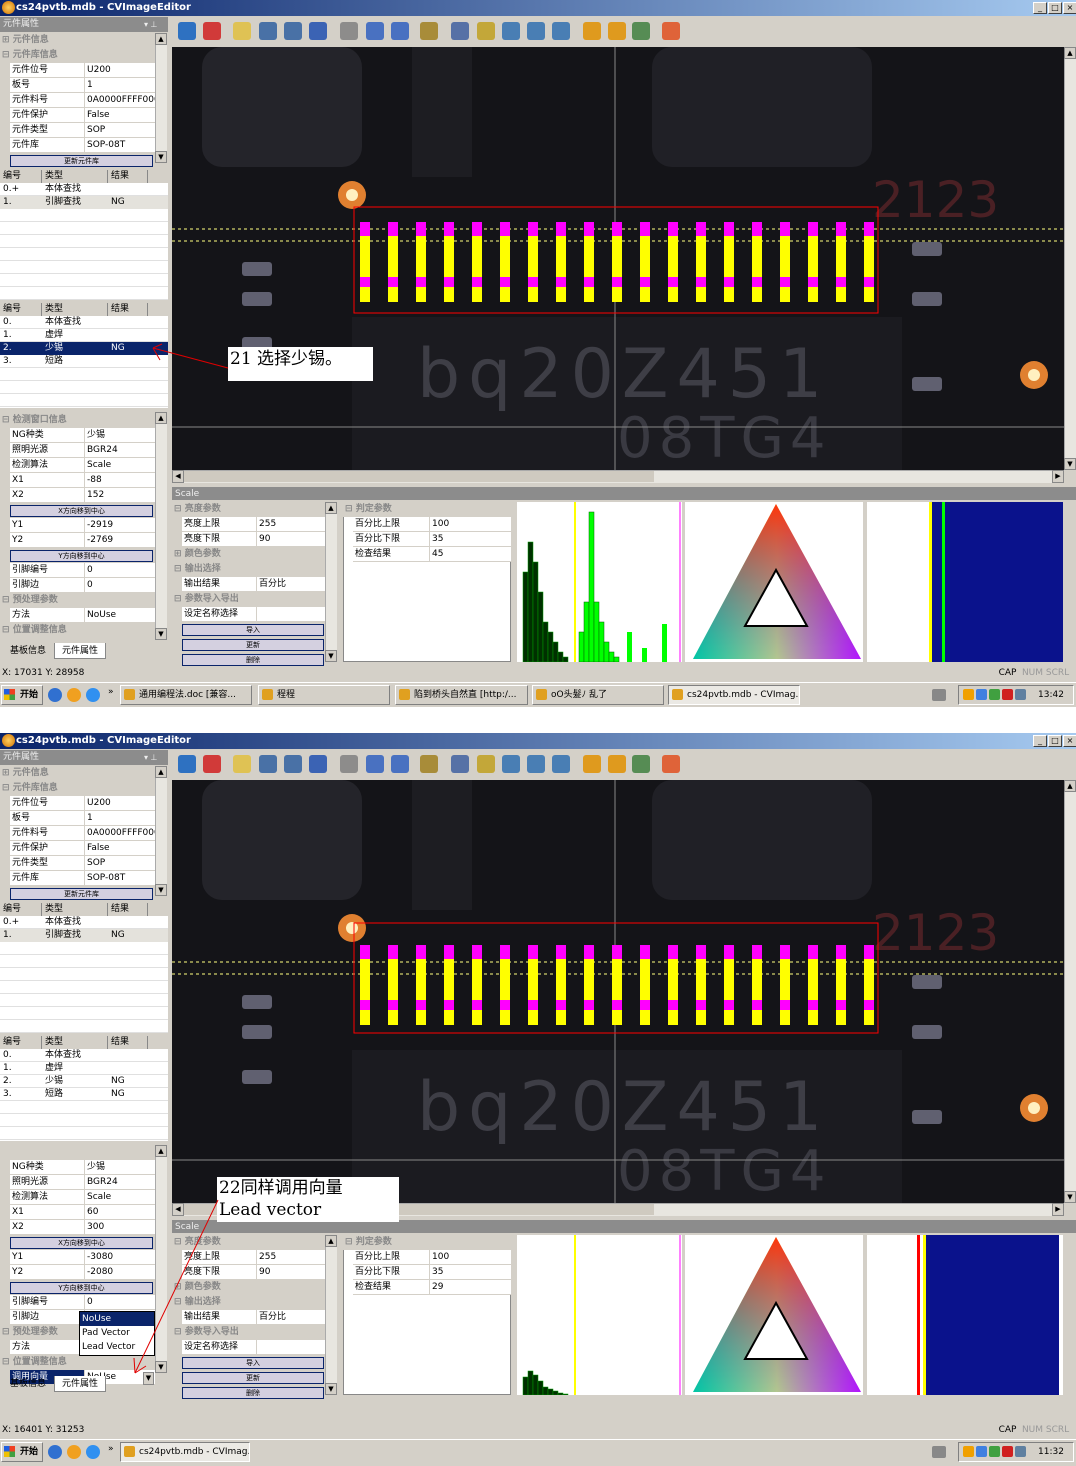 The width and height of the screenshot is (1076, 1466). I want to click on delete-icon, so click(212, 31).